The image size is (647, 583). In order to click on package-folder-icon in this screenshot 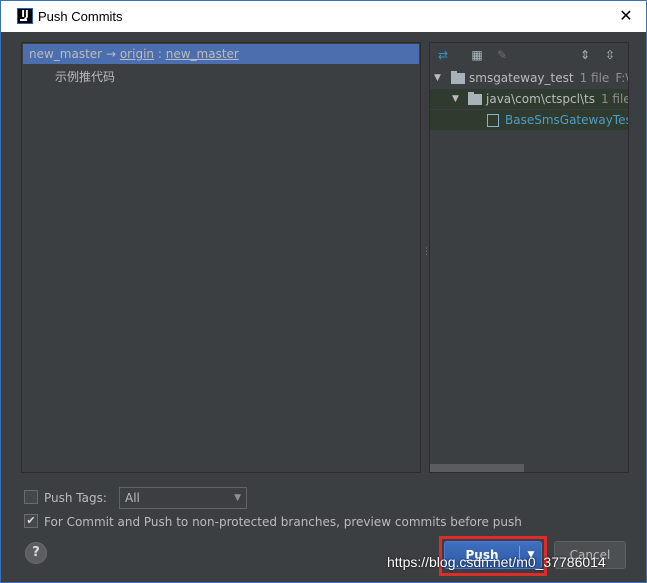, I will do `click(475, 98)`.